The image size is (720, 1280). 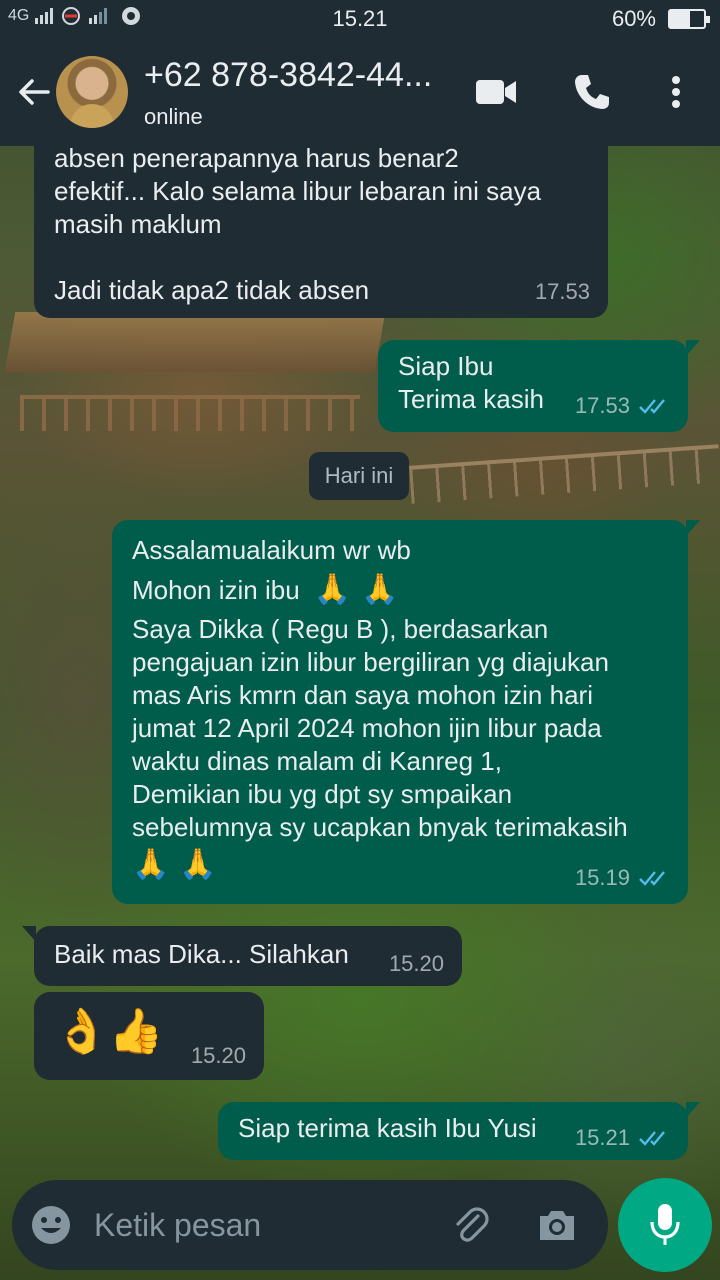 What do you see at coordinates (271, 550) in the screenshot?
I see `message-greeting: Assalamualaikum wr wb` at bounding box center [271, 550].